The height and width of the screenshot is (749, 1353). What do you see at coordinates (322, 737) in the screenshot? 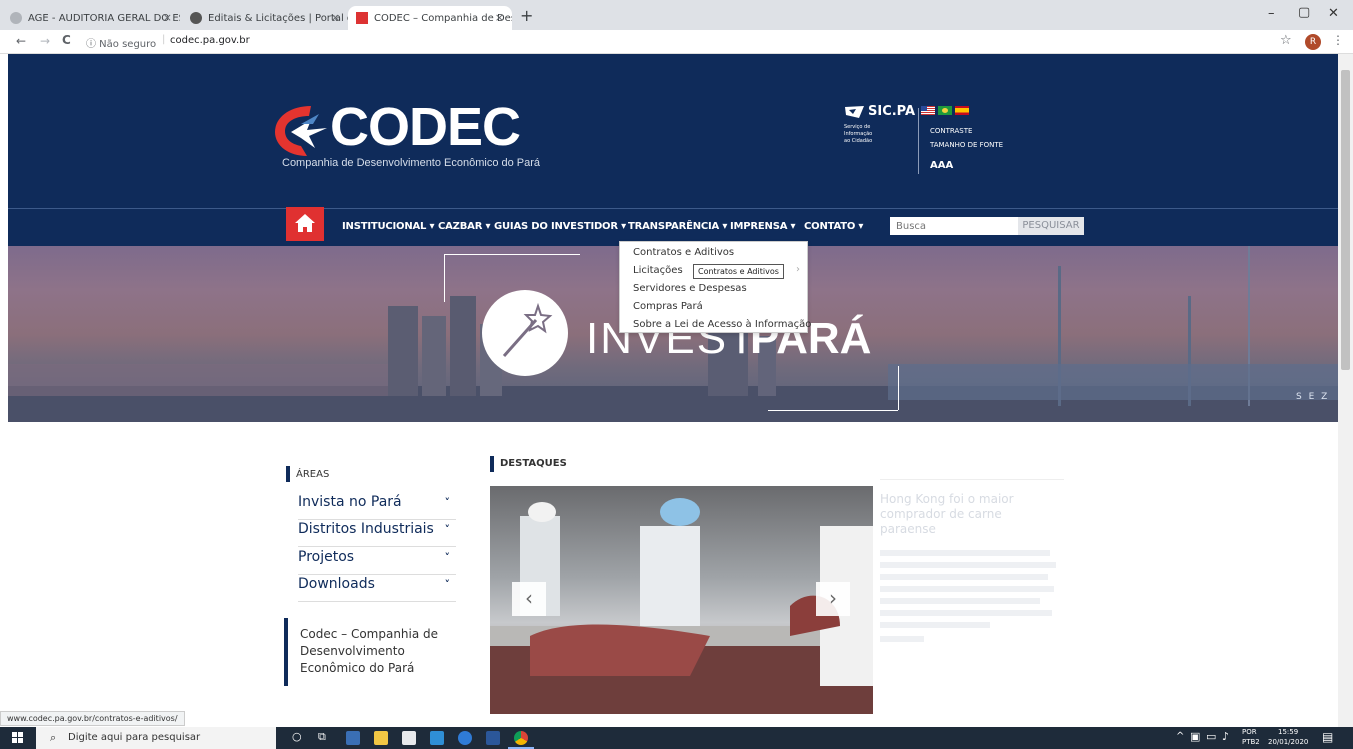
I see `task-view-icon: ⧉` at bounding box center [322, 737].